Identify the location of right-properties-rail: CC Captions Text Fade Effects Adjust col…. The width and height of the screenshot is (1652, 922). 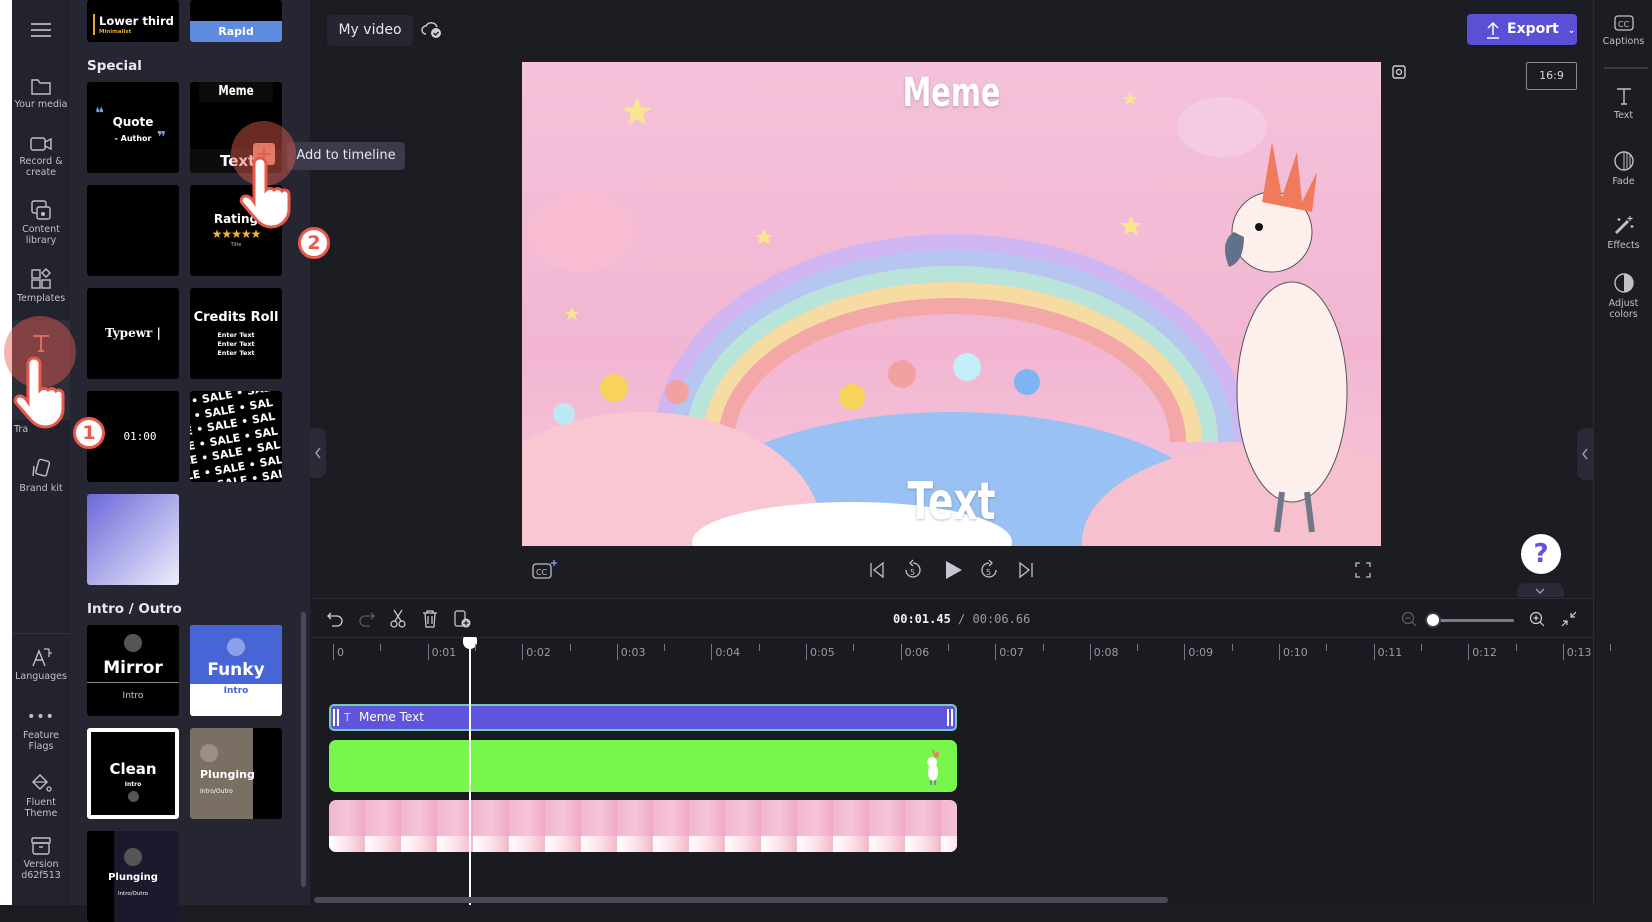
(1622, 452).